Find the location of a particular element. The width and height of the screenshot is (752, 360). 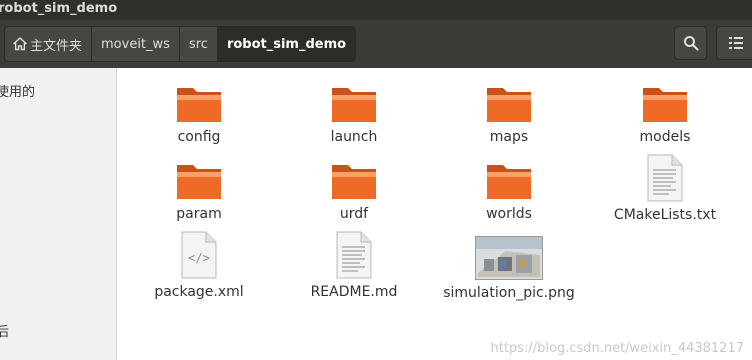

xml-file-icon: </> is located at coordinates (199, 255).